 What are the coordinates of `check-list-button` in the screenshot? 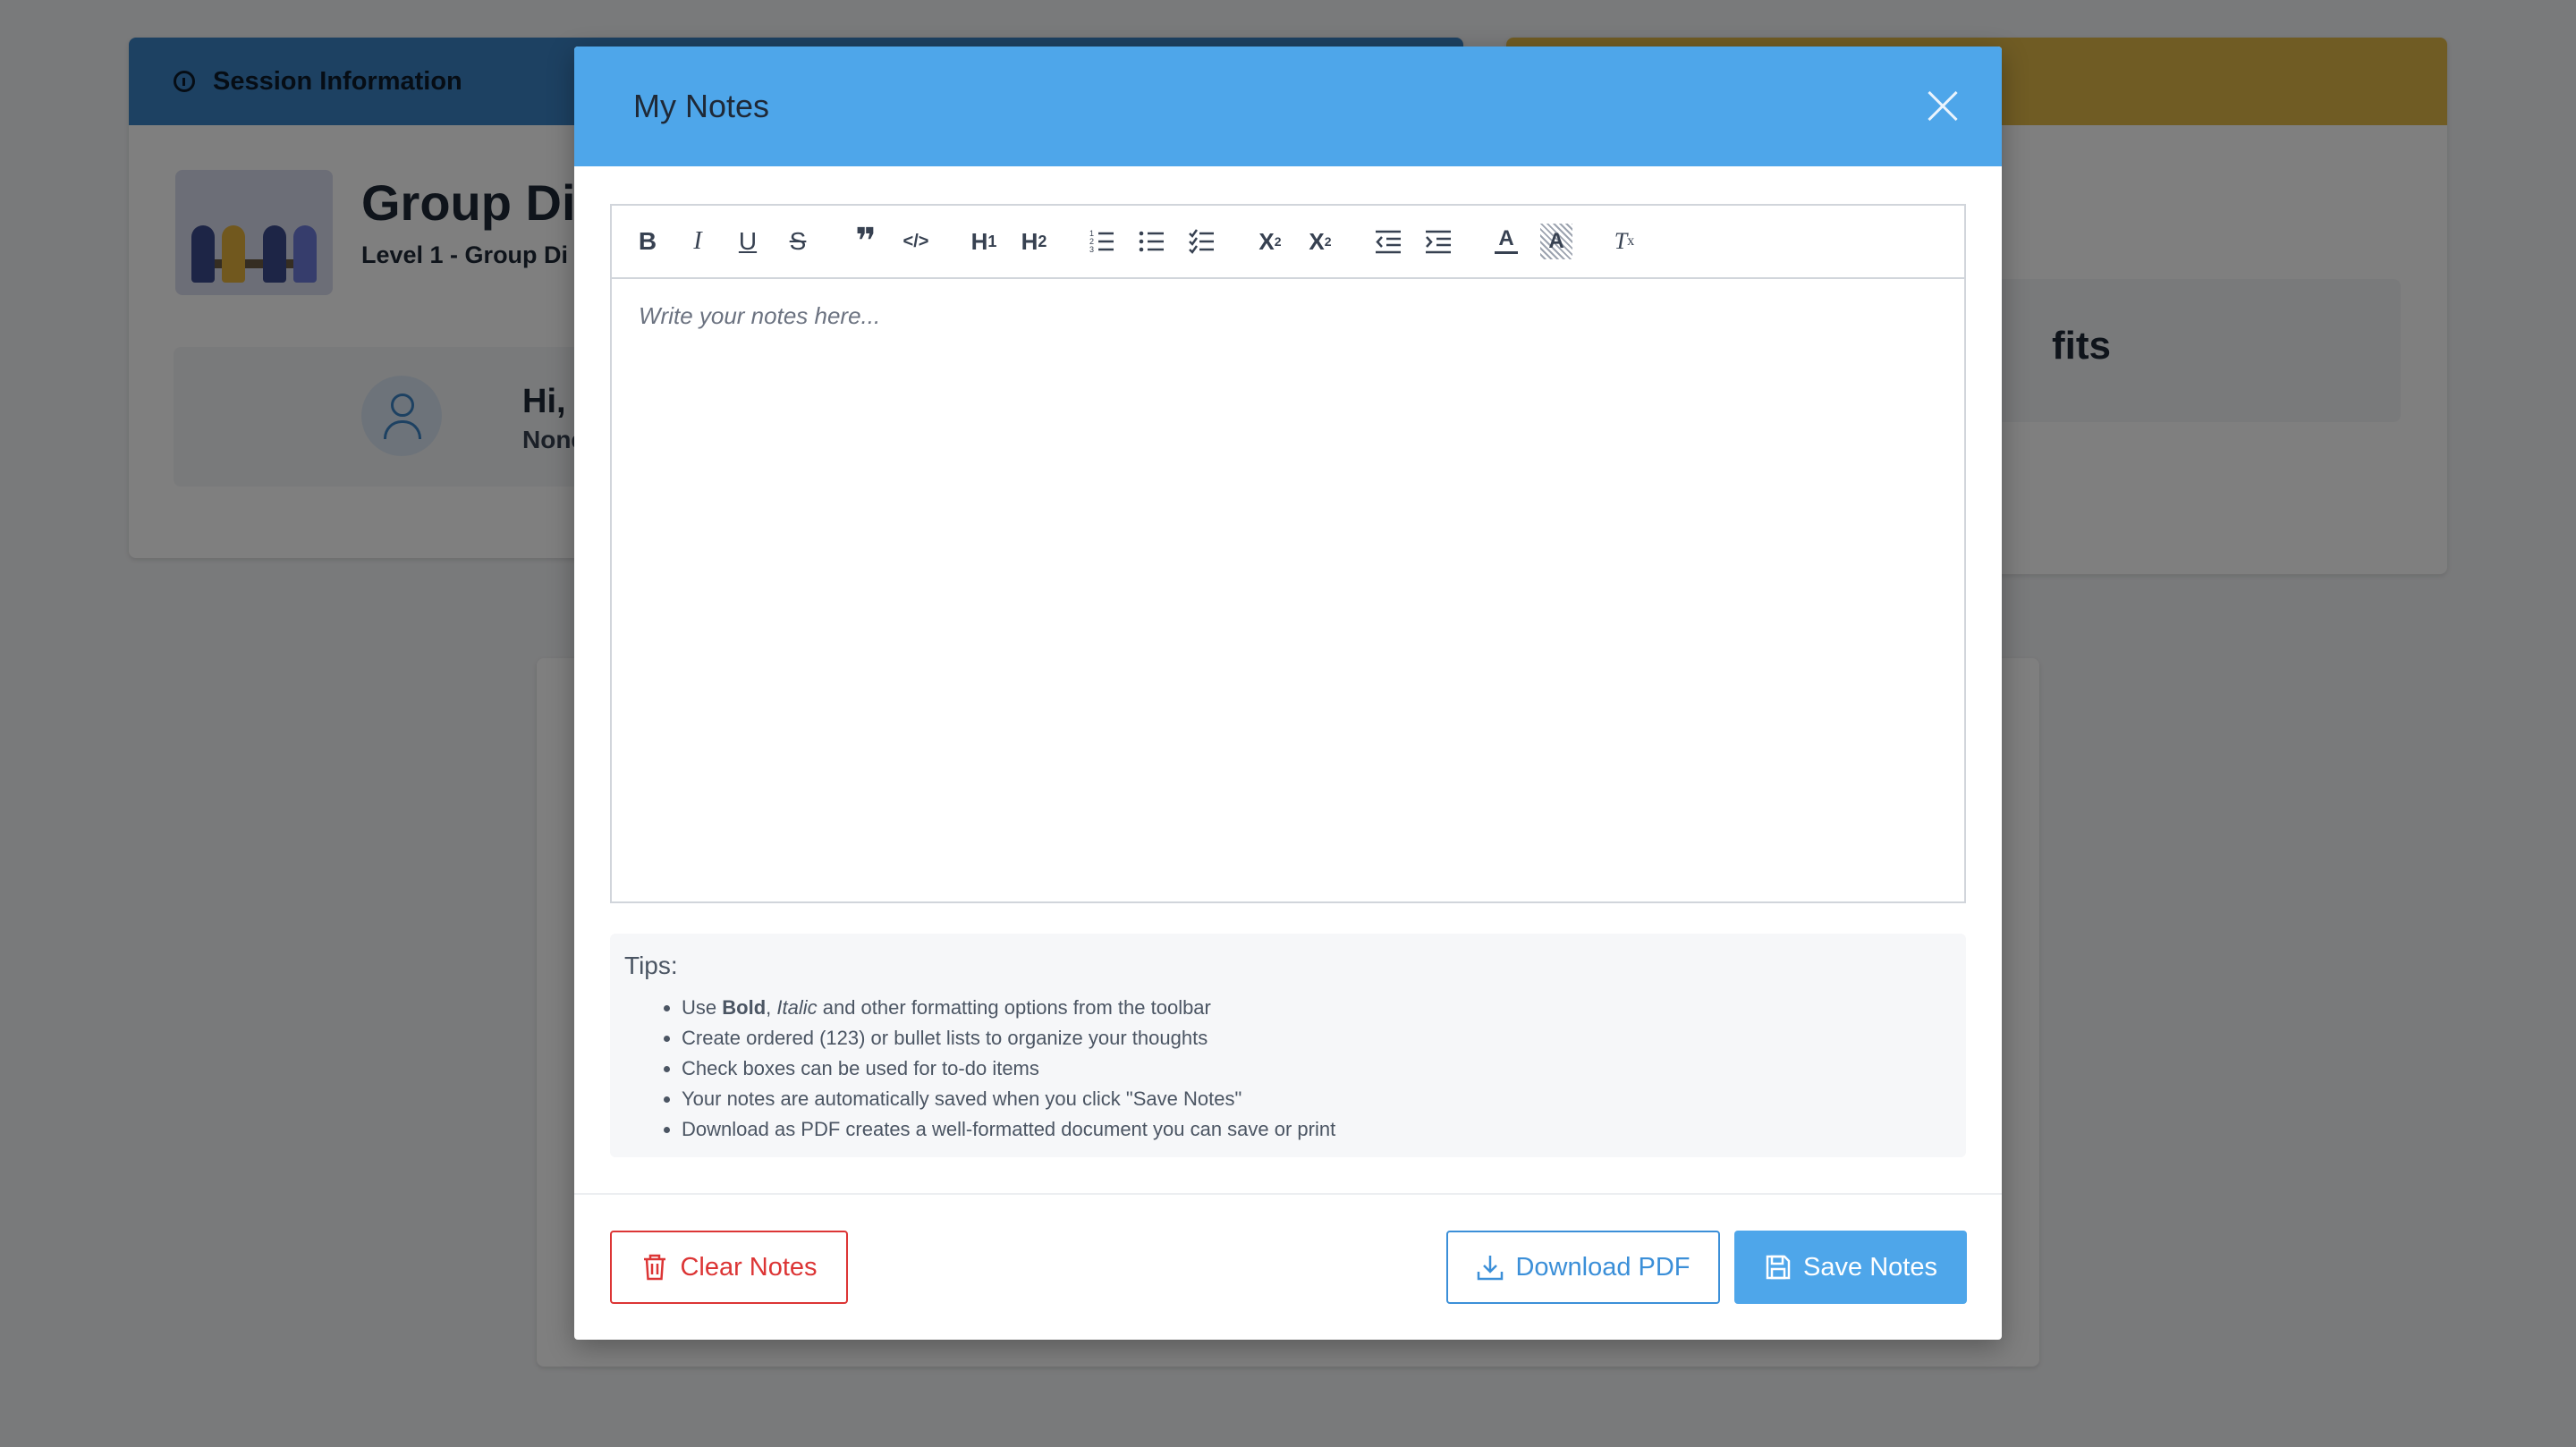 It's located at (1202, 241).